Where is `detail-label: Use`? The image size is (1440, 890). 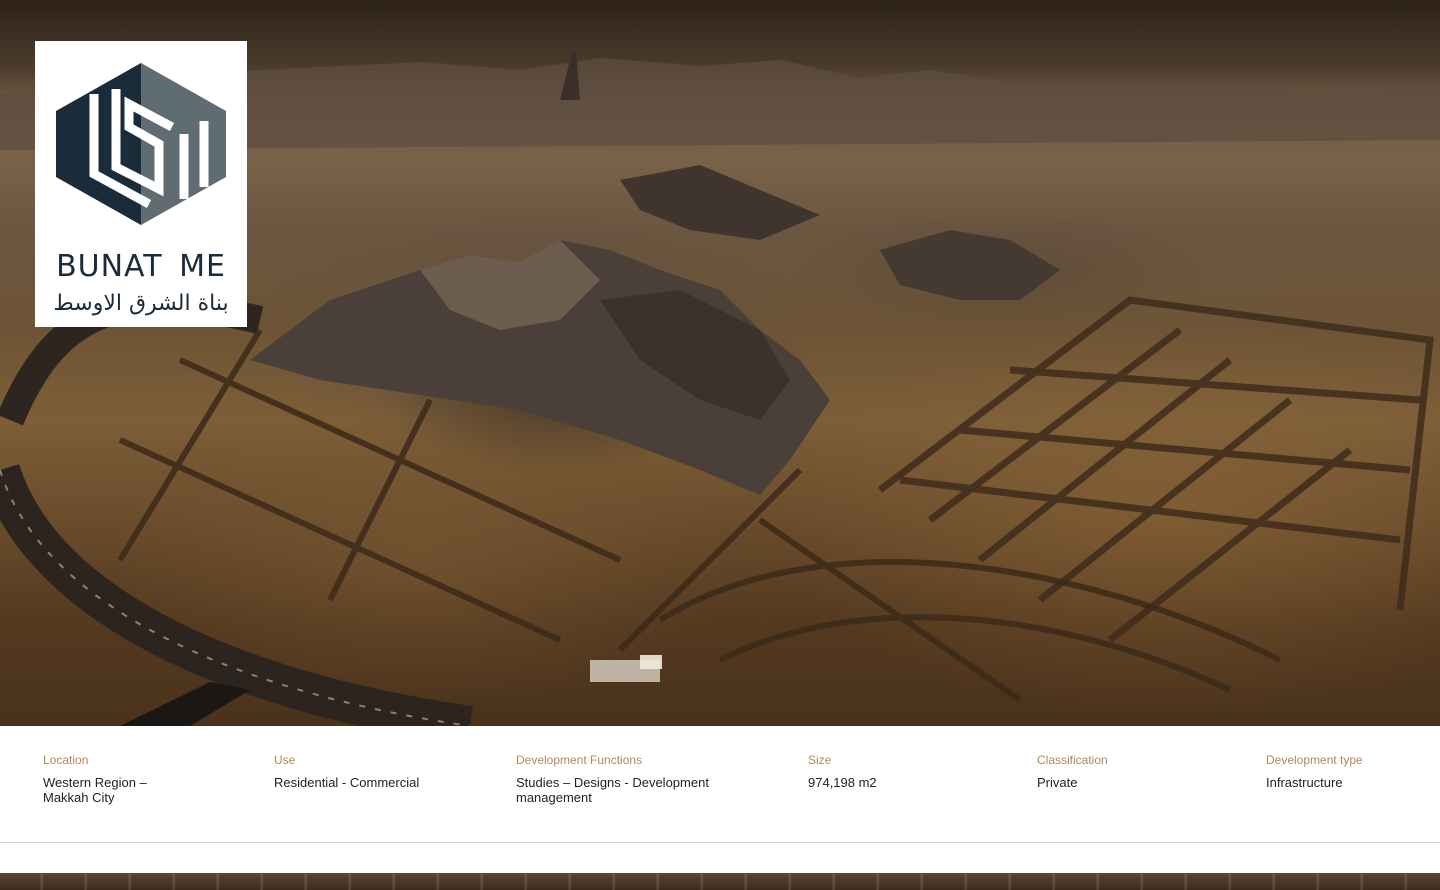 detail-label: Use is located at coordinates (285, 760).